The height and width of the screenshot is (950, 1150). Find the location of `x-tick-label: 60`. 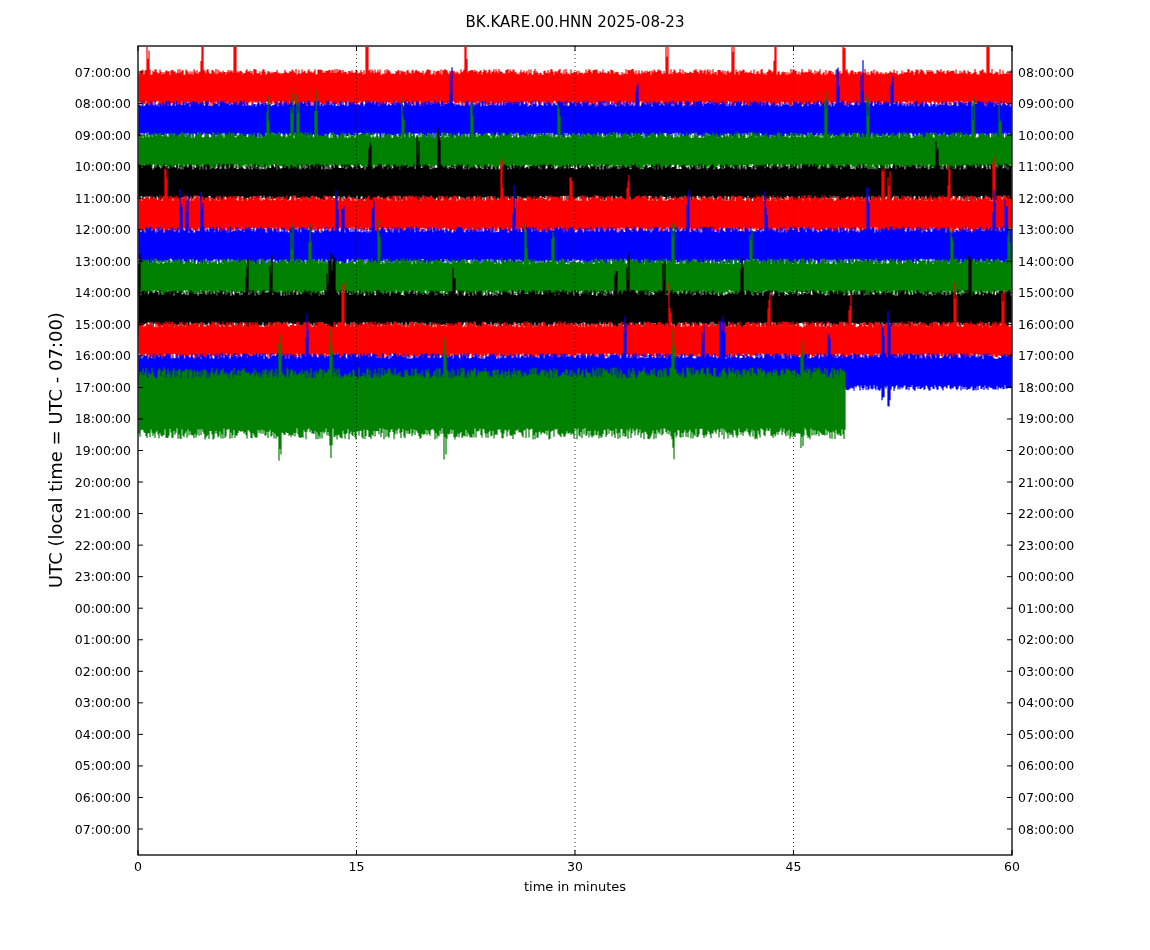

x-tick-label: 60 is located at coordinates (1012, 866).